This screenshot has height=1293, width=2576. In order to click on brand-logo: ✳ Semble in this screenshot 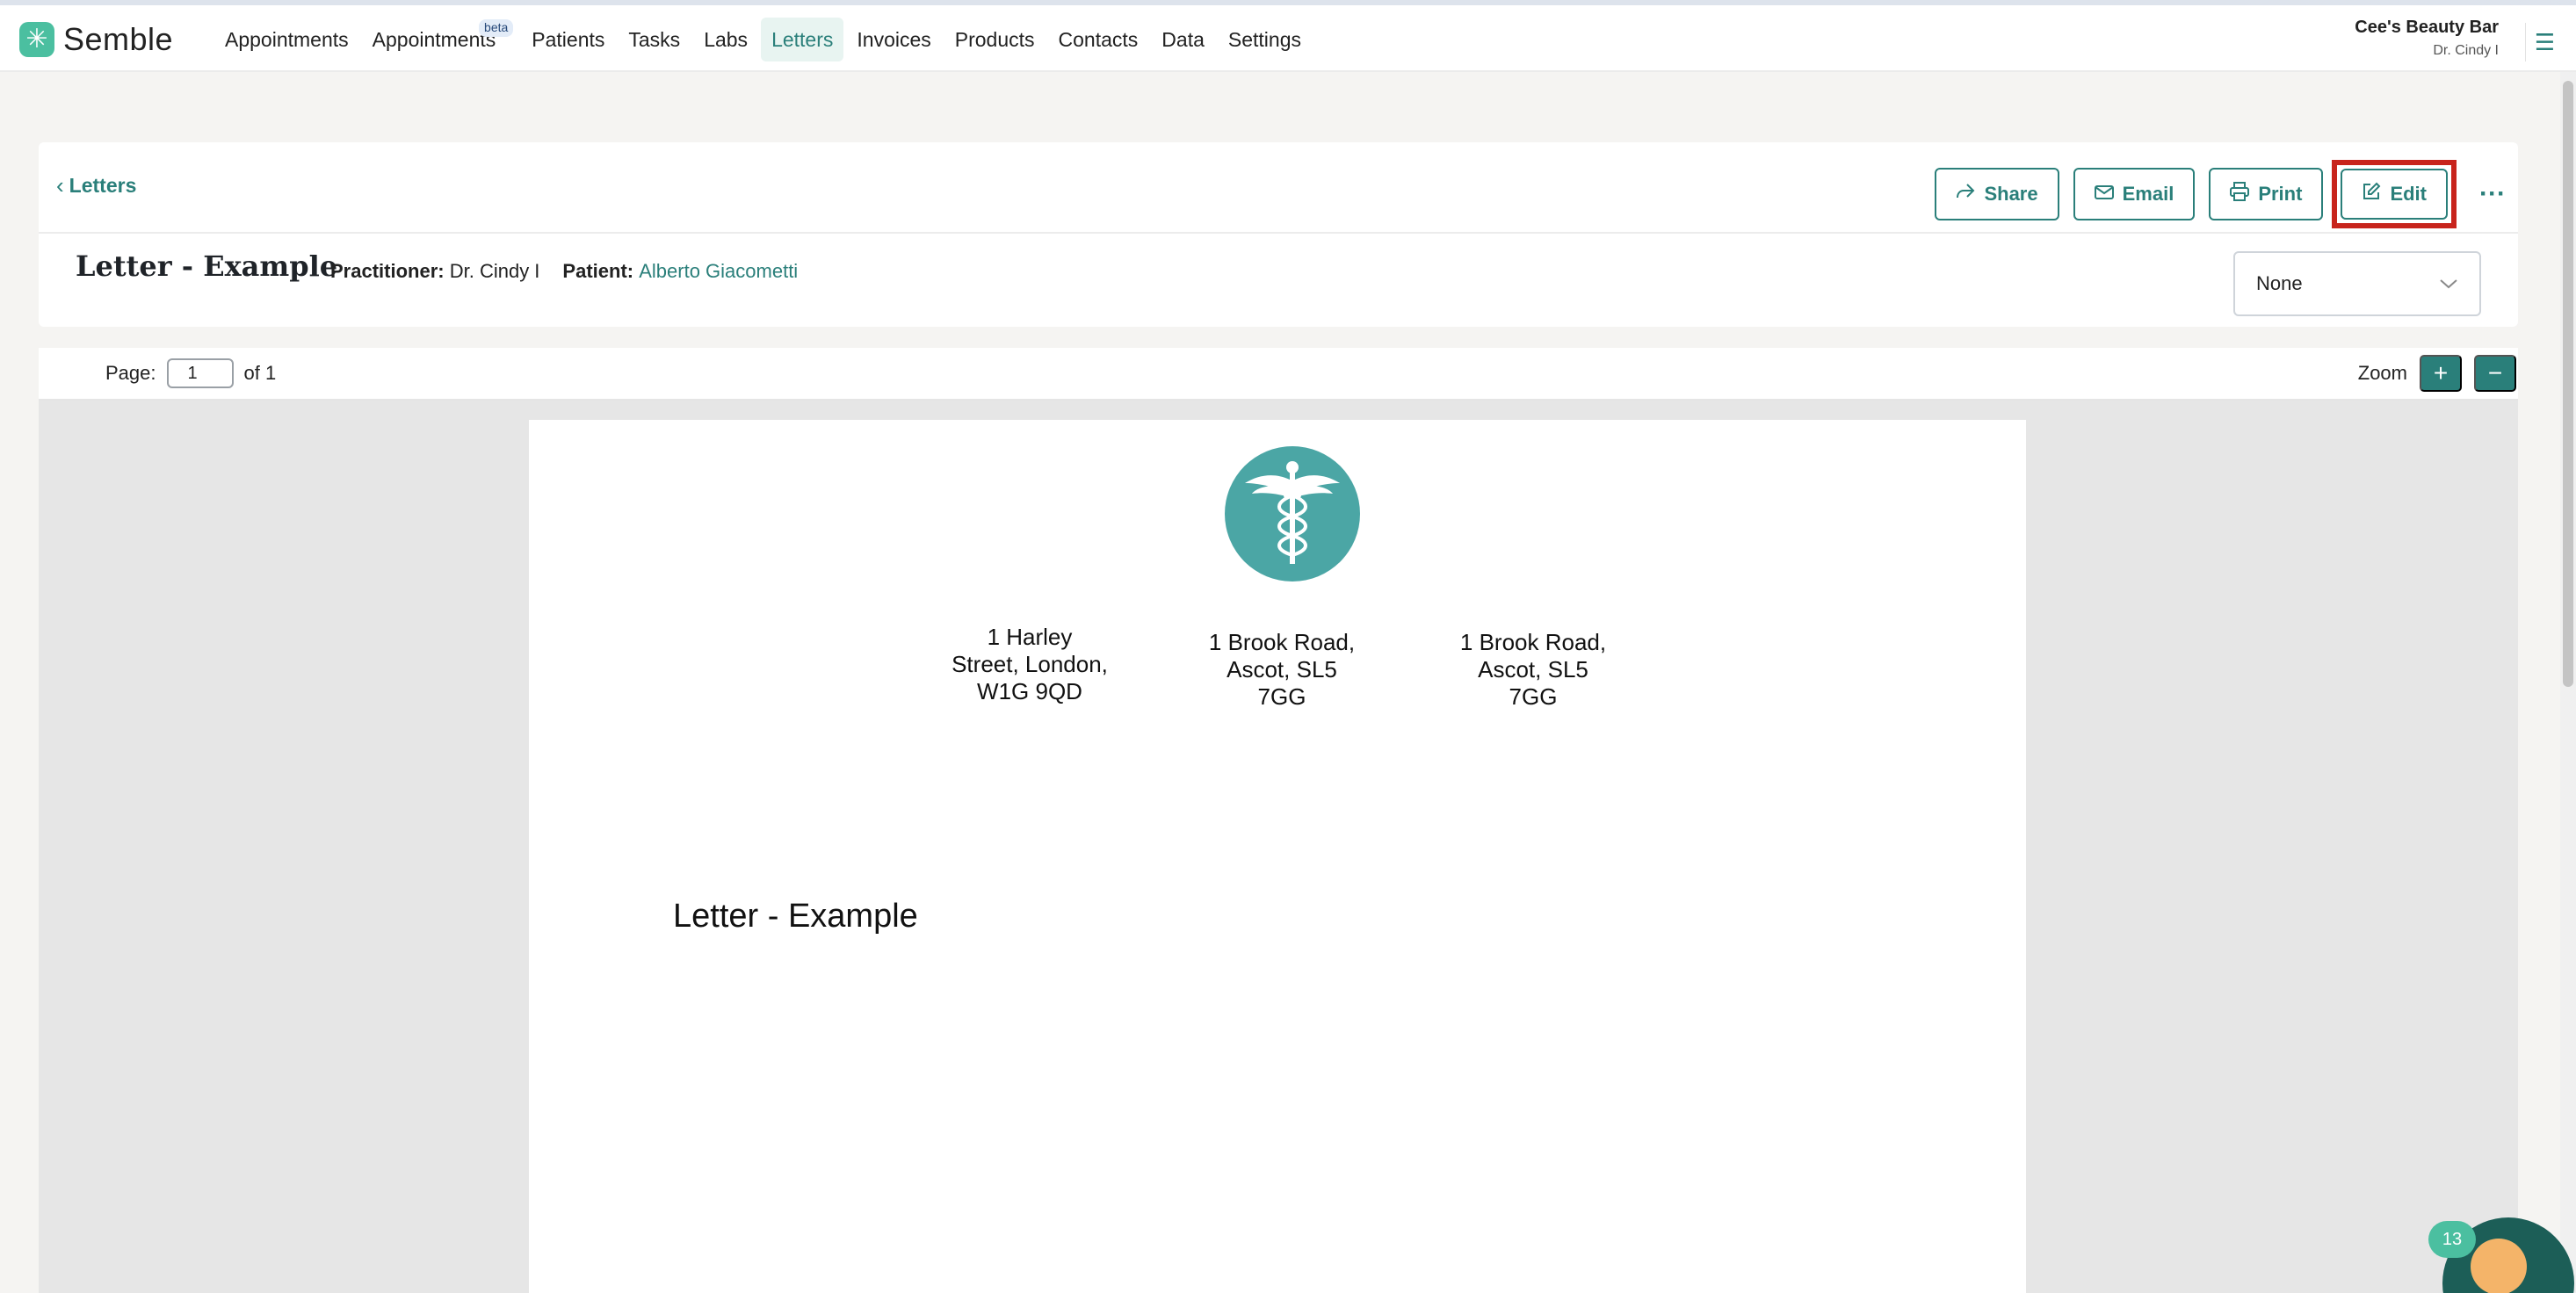, I will do `click(96, 40)`.